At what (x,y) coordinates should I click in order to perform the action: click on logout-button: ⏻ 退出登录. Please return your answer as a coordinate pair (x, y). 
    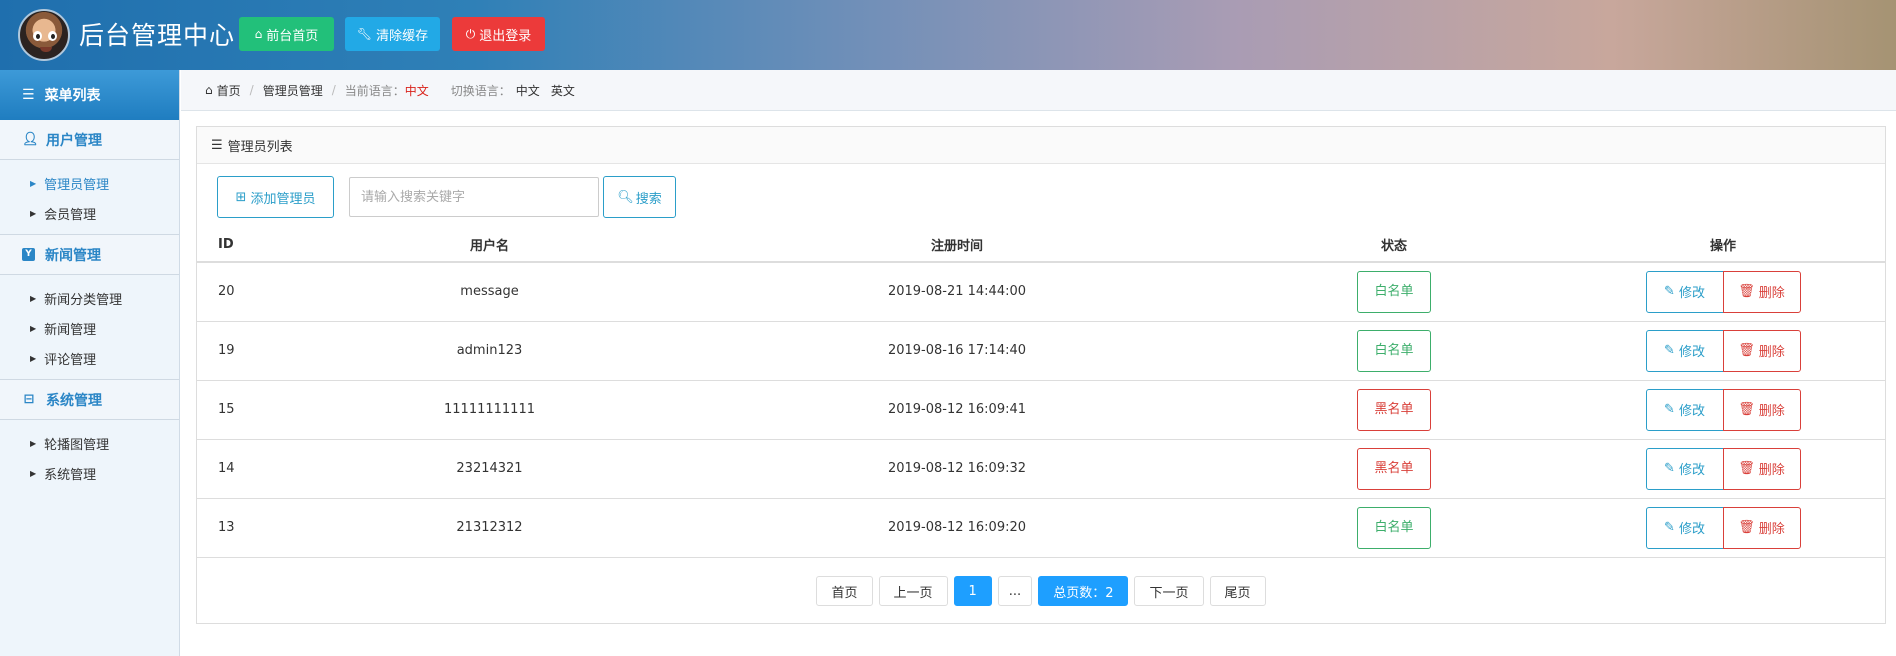
    Looking at the image, I should click on (498, 34).